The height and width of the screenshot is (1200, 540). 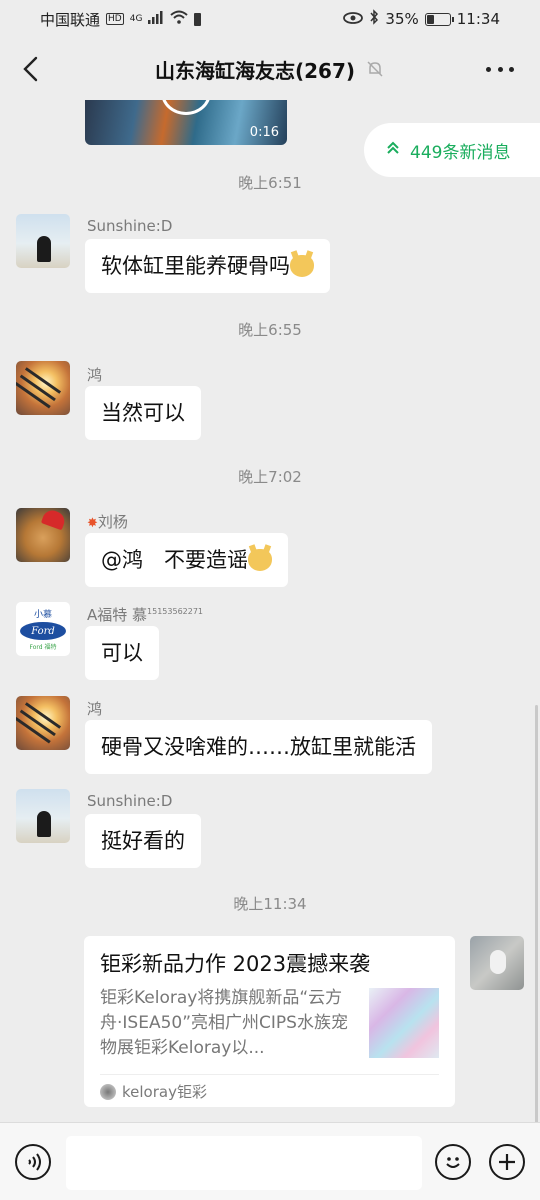 I want to click on input-bar, so click(x=270, y=1161).